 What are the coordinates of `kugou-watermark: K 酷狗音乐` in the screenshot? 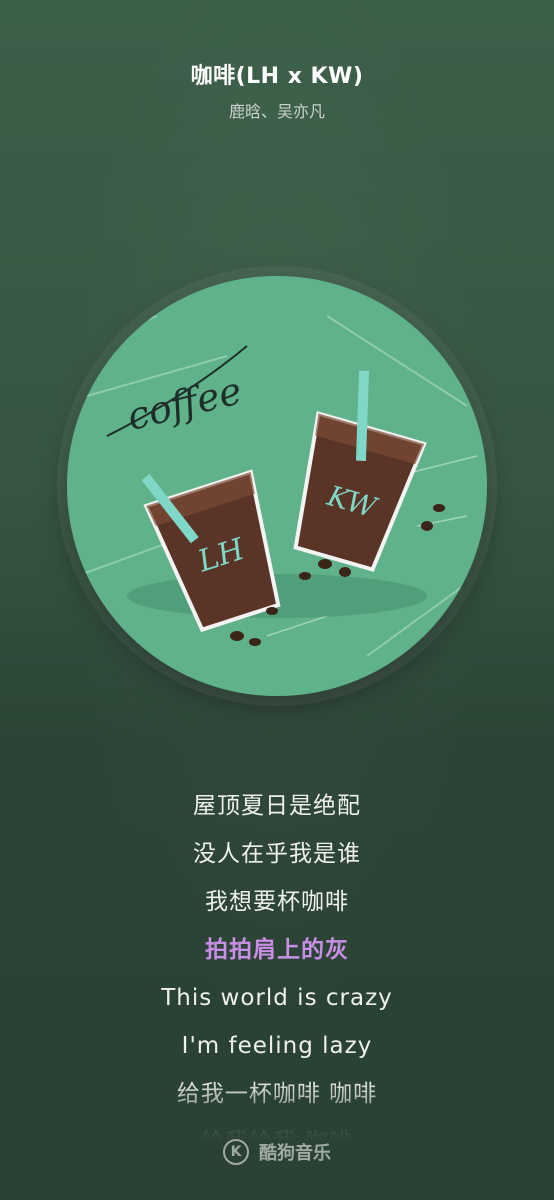 It's located at (277, 1152).